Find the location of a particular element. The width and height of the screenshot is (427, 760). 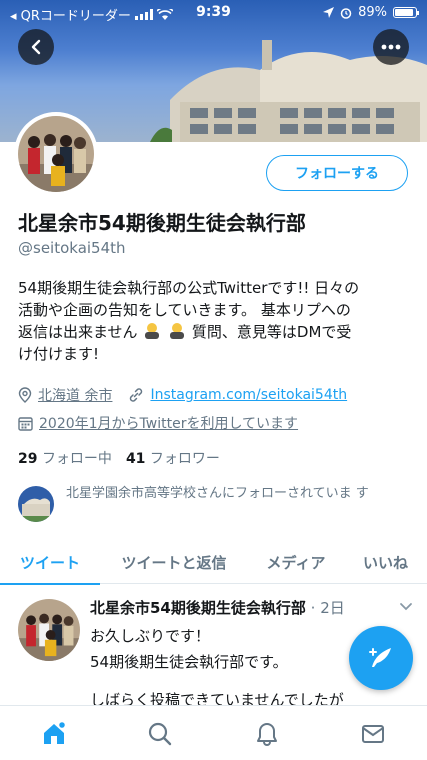

alarm-icon is located at coordinates (346, 13).